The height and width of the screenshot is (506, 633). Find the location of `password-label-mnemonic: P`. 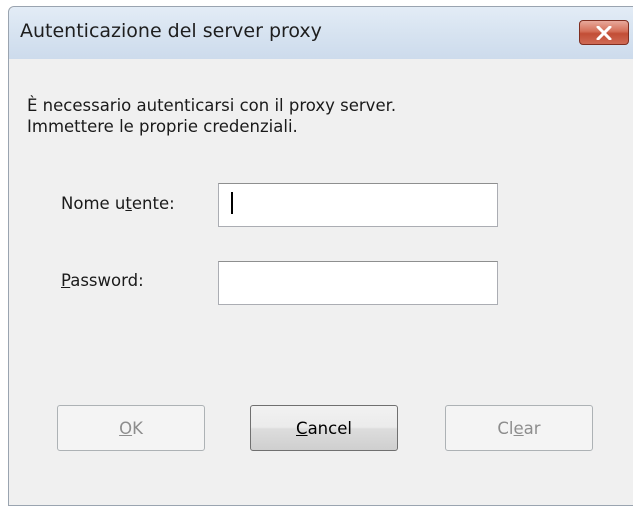

password-label-mnemonic: P is located at coordinates (66, 280).